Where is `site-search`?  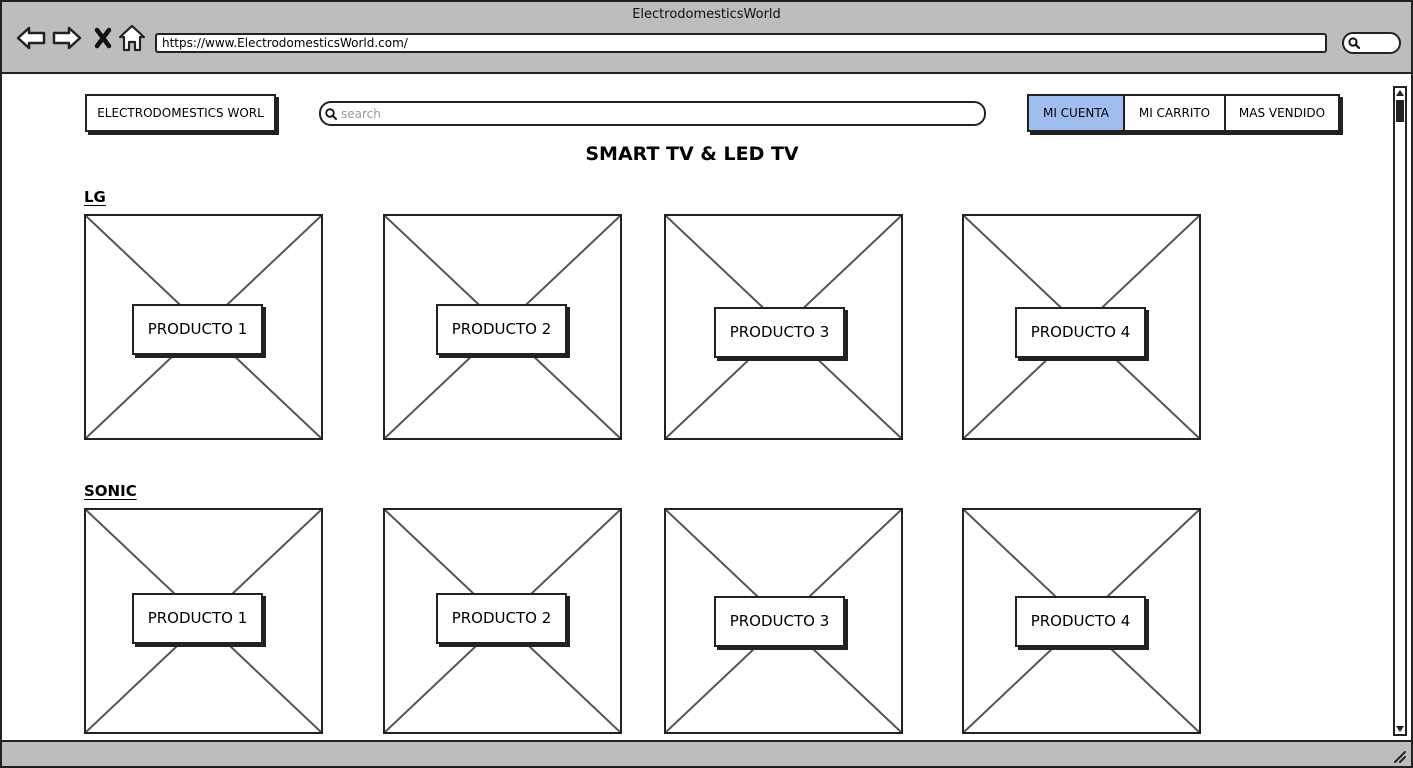
site-search is located at coordinates (652, 113).